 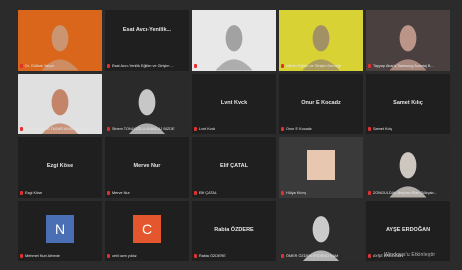 I want to click on participant-name: Elif ÇATAL, so click(x=208, y=192).